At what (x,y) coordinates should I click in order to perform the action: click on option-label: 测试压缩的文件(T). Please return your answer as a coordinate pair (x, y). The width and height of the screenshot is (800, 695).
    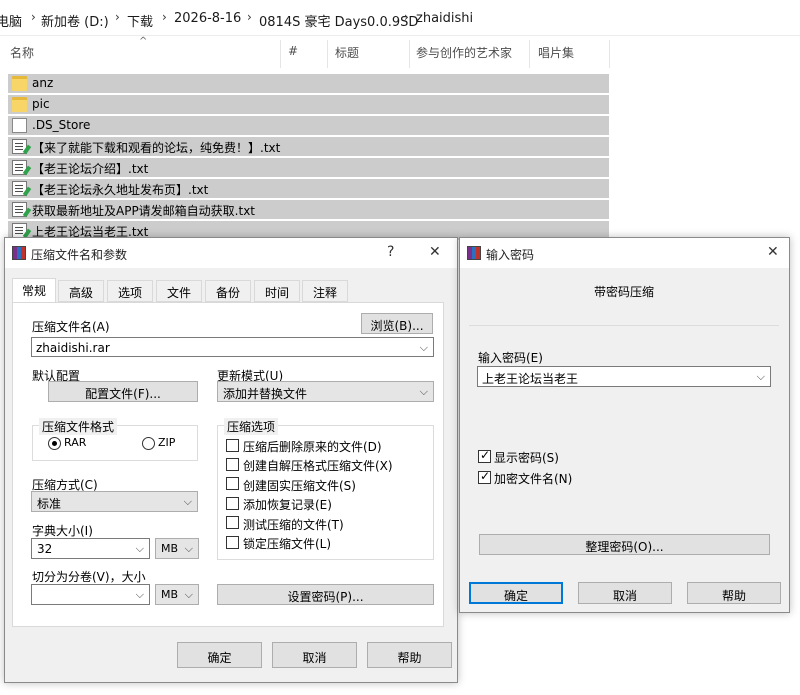
    Looking at the image, I should click on (293, 524).